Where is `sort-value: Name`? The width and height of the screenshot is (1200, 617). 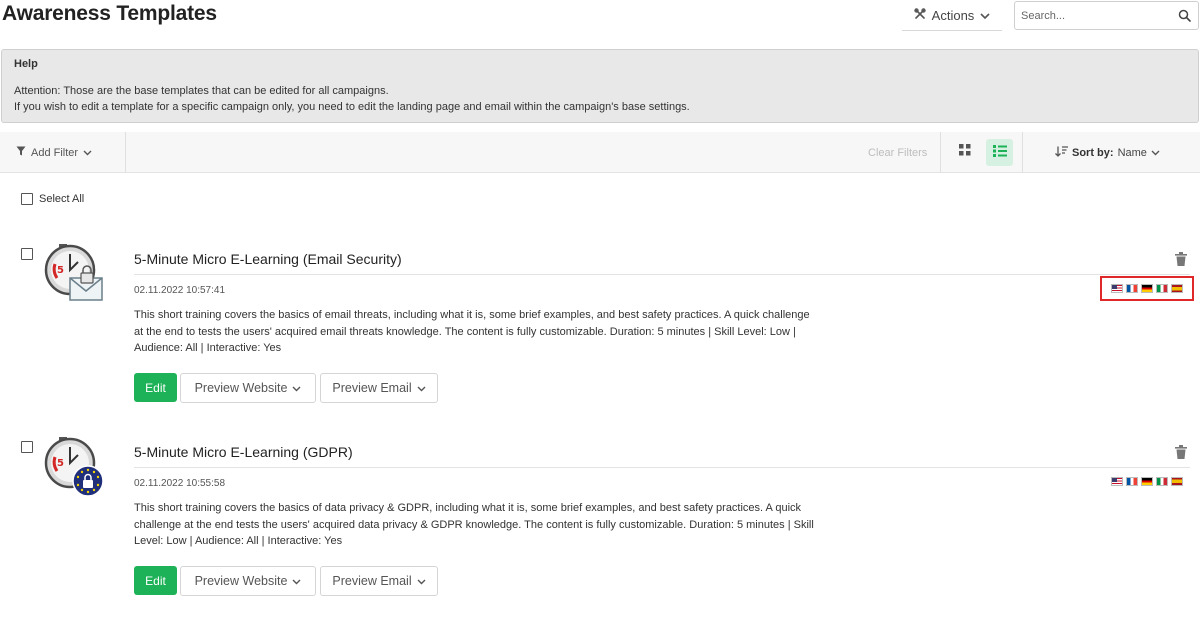 sort-value: Name is located at coordinates (1132, 152).